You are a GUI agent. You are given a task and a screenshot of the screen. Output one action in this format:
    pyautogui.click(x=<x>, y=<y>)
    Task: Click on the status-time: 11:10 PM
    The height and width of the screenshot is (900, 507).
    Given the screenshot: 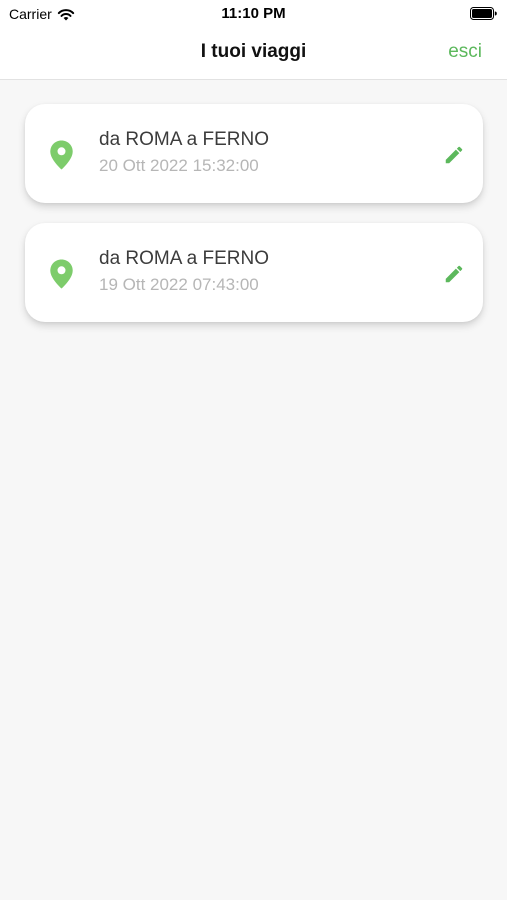 What is the action you would take?
    pyautogui.click(x=253, y=13)
    